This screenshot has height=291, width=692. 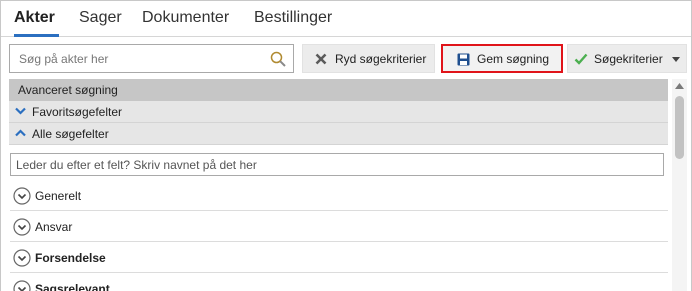 What do you see at coordinates (58, 196) in the screenshot?
I see `group-label: Generelt` at bounding box center [58, 196].